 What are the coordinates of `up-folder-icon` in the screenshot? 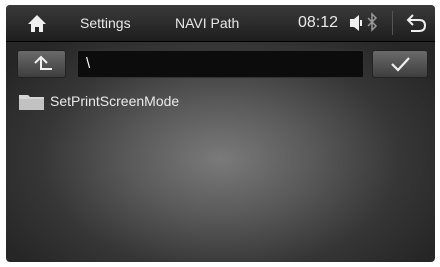 It's located at (41, 68).